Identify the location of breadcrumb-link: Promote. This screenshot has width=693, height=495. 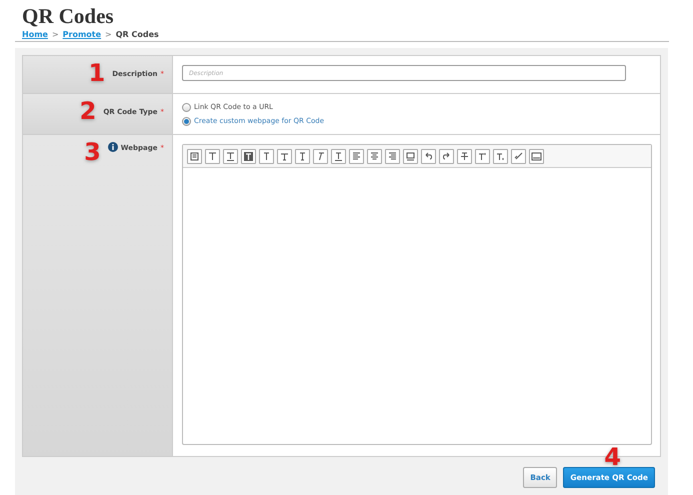
(82, 34).